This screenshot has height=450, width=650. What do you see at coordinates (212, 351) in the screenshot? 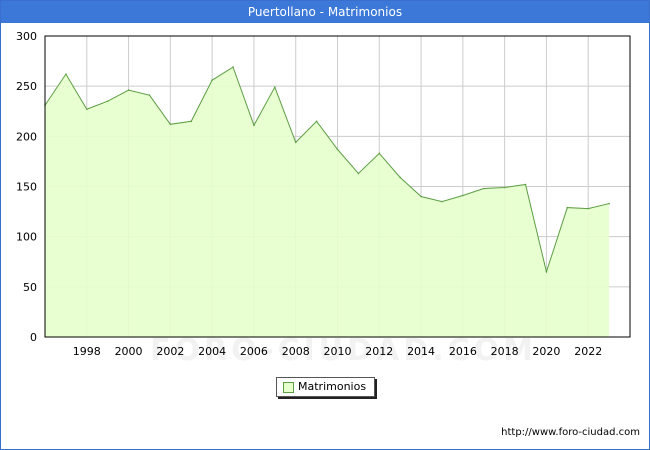
I see `x-tick-label: 2004` at bounding box center [212, 351].